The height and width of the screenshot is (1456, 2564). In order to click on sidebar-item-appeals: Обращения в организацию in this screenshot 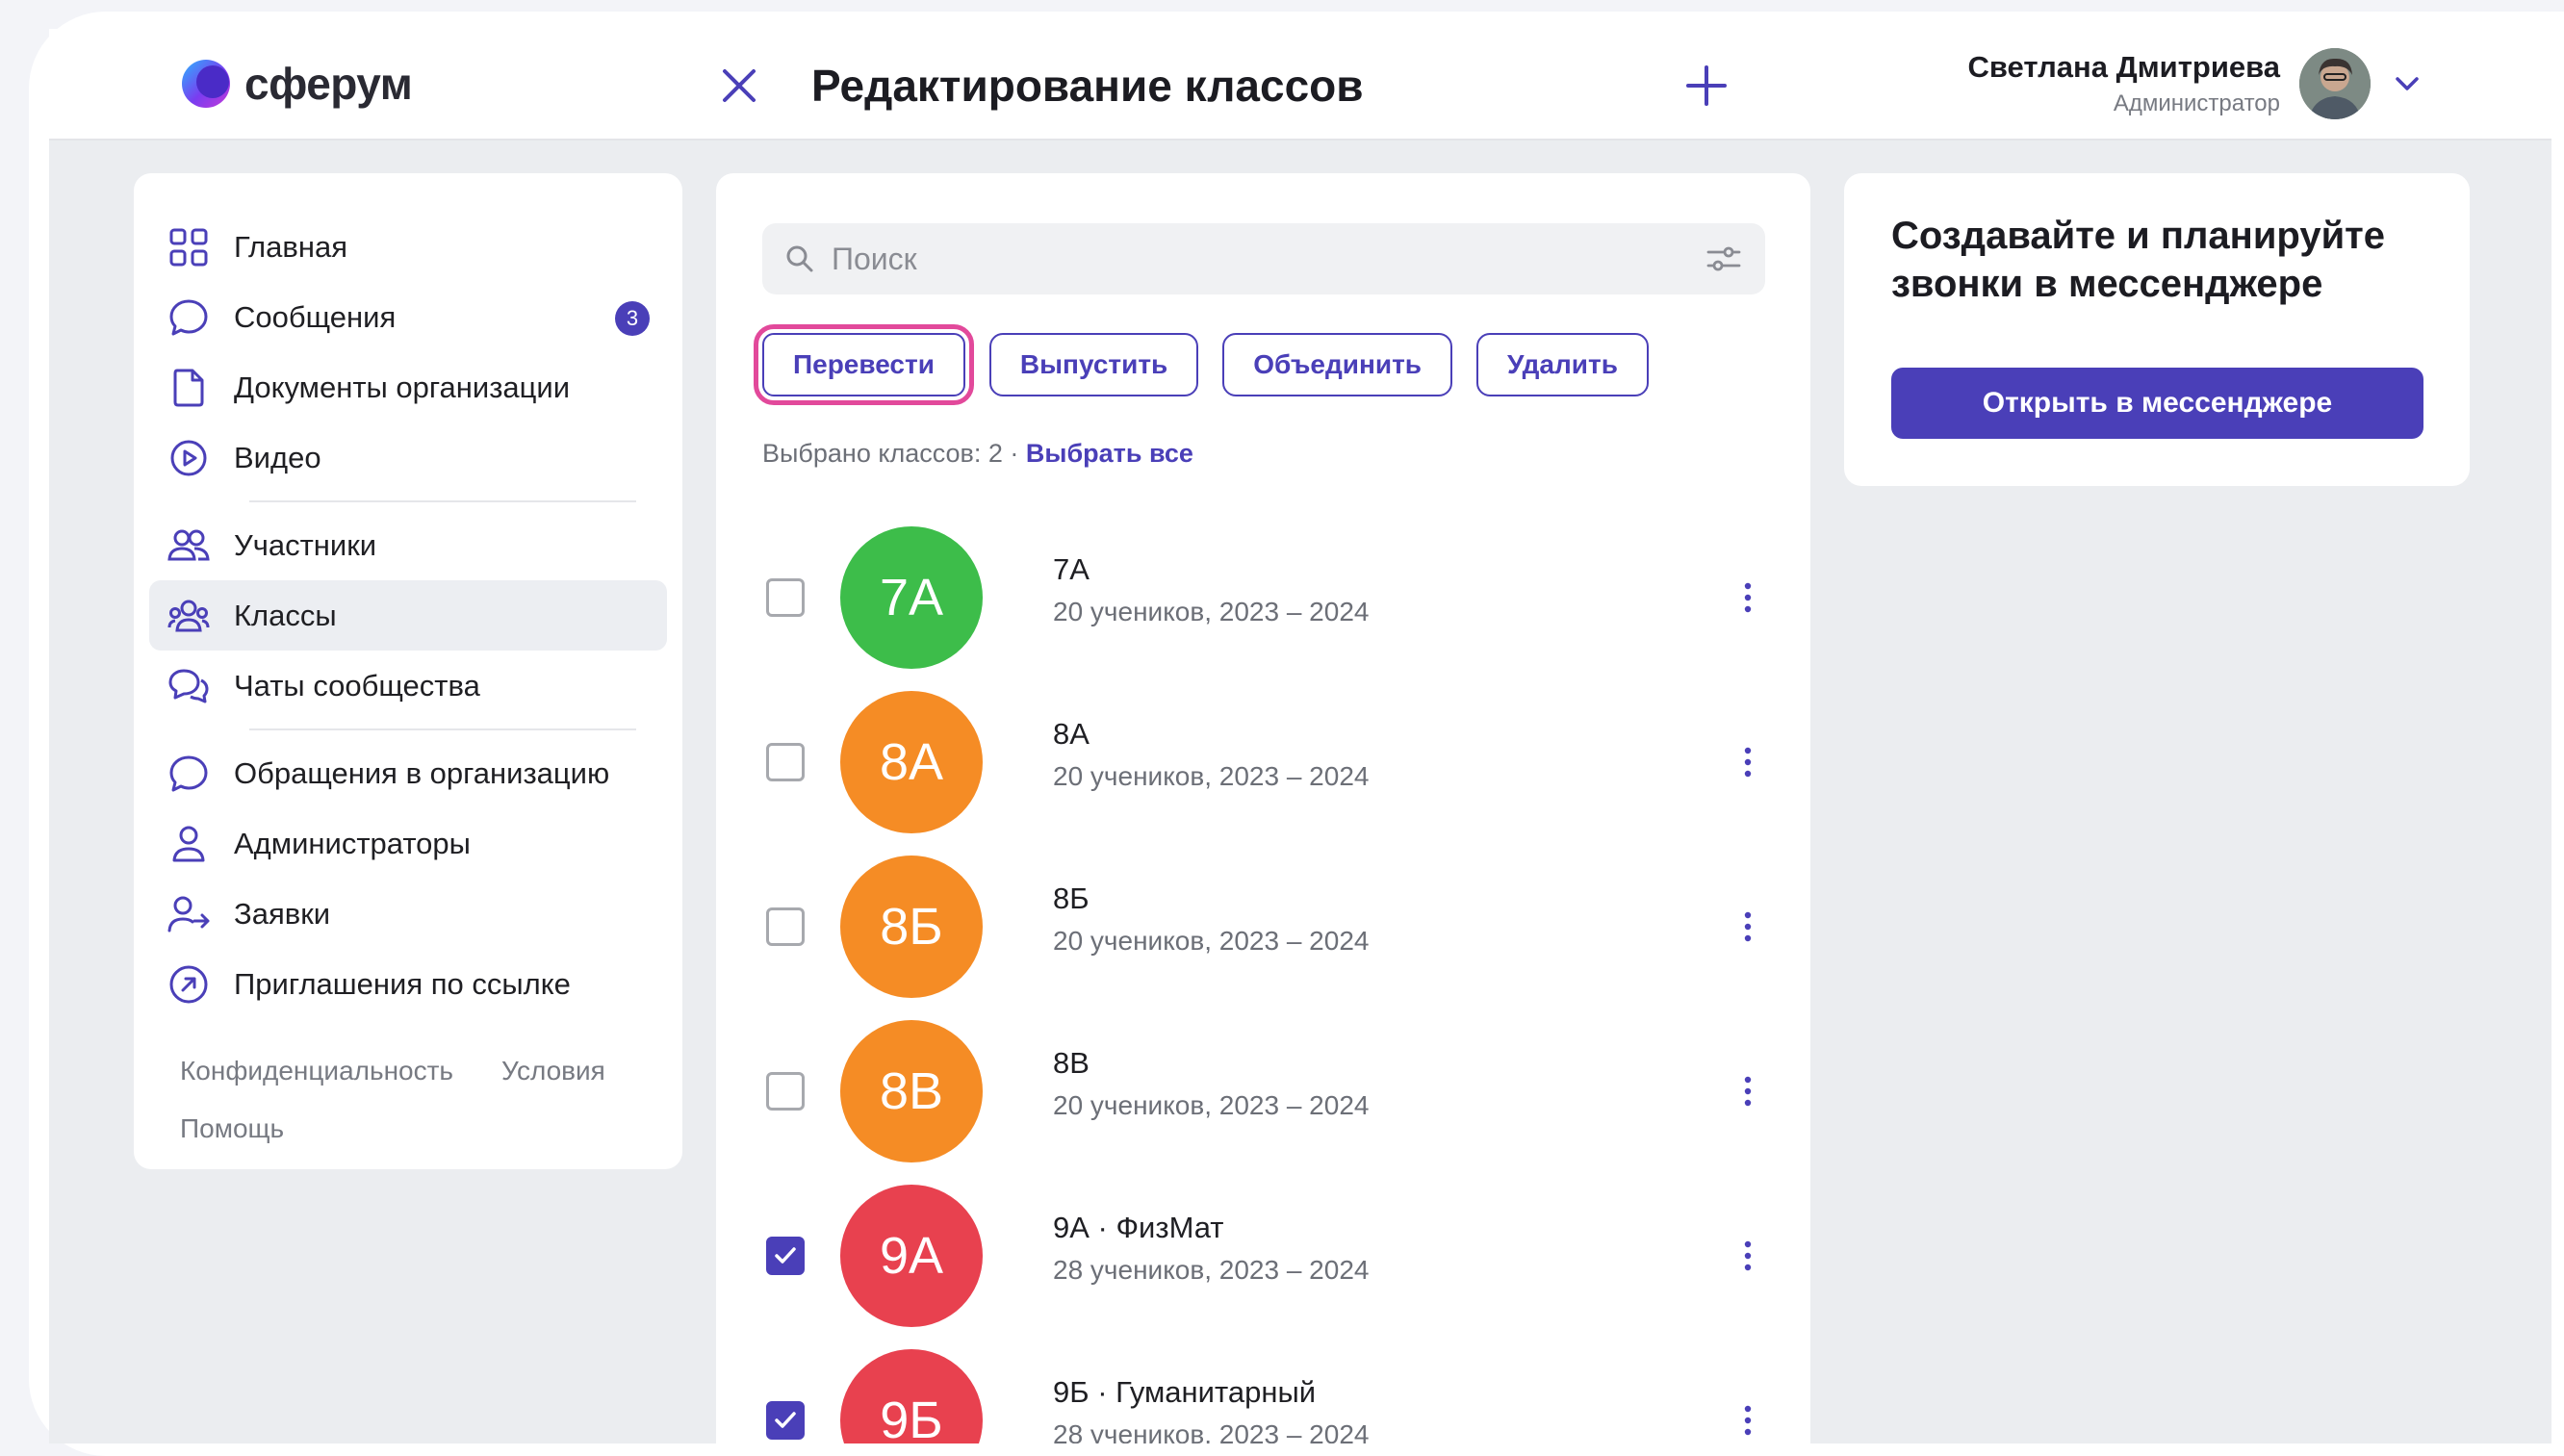, I will do `click(408, 773)`.